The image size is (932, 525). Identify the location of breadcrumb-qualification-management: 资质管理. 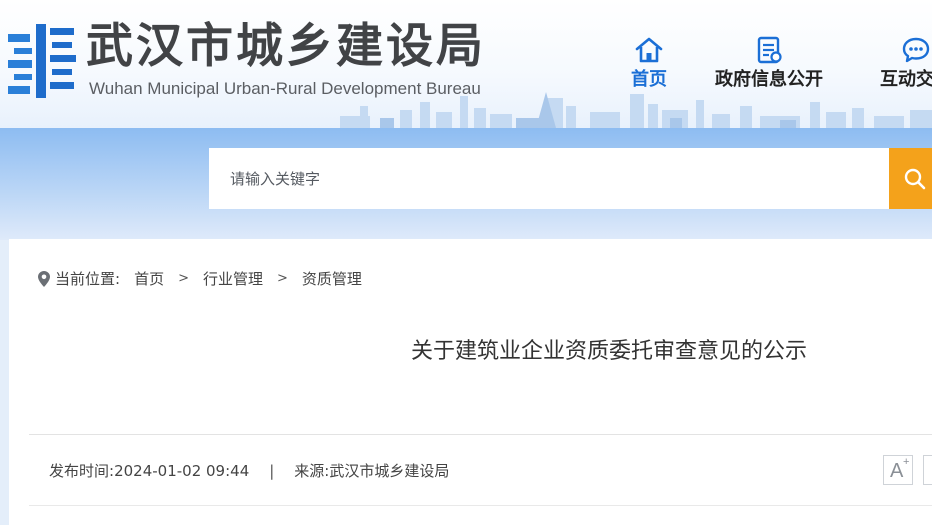
(332, 279).